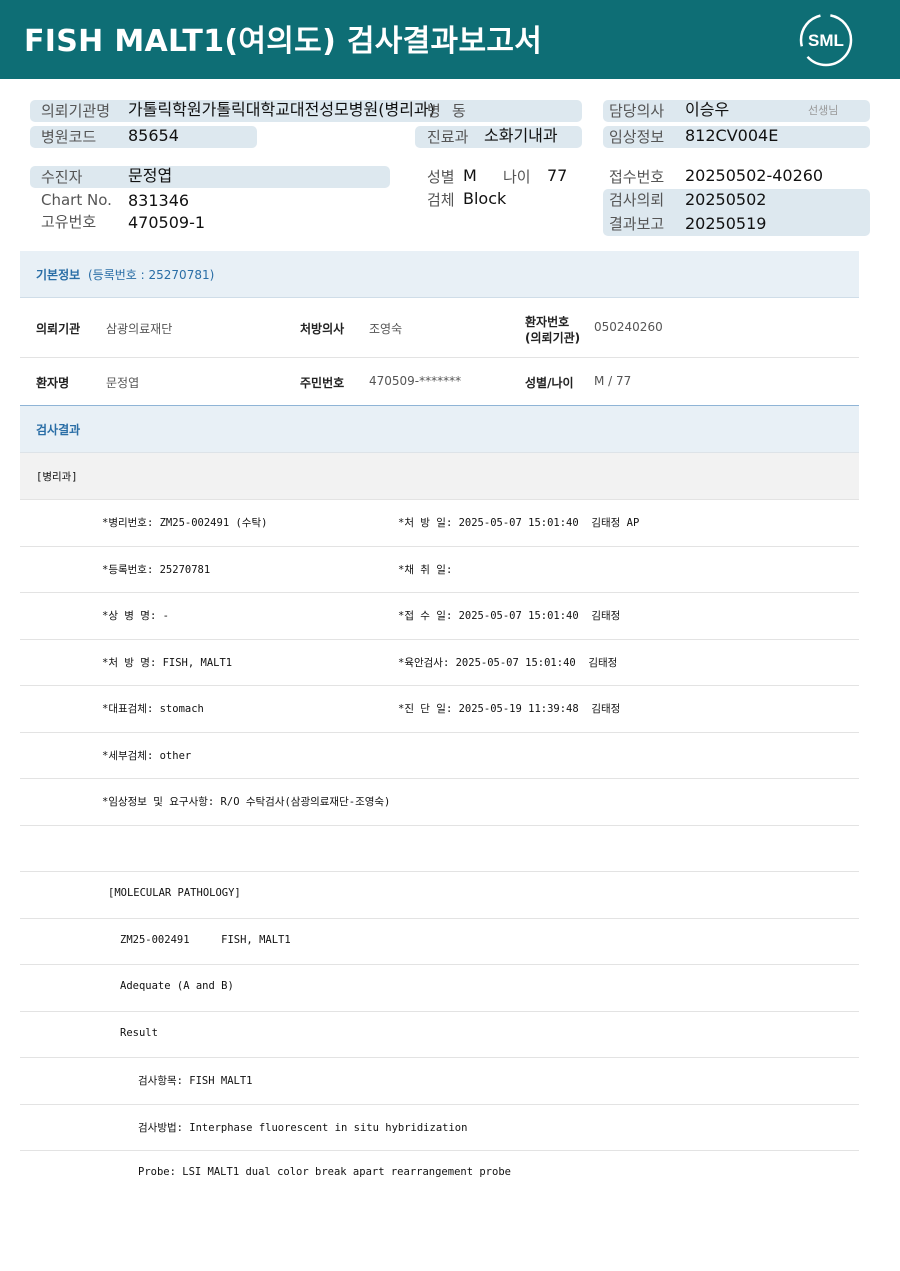  Describe the element at coordinates (58, 329) in the screenshot. I see `institution-label: 의뢰기관` at that location.